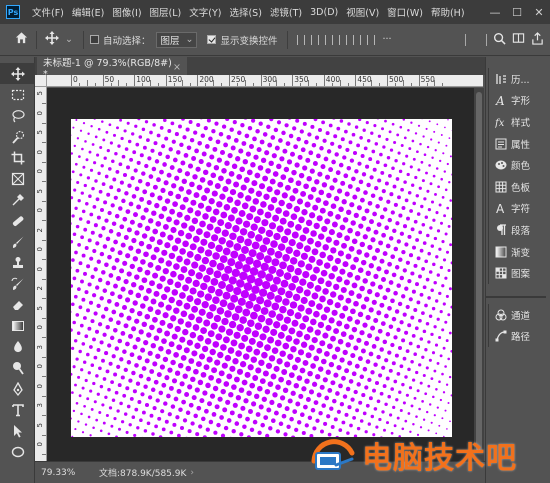 The width and height of the screenshot is (550, 483). Describe the element at coordinates (537, 39) in the screenshot. I see `share-icon` at that location.